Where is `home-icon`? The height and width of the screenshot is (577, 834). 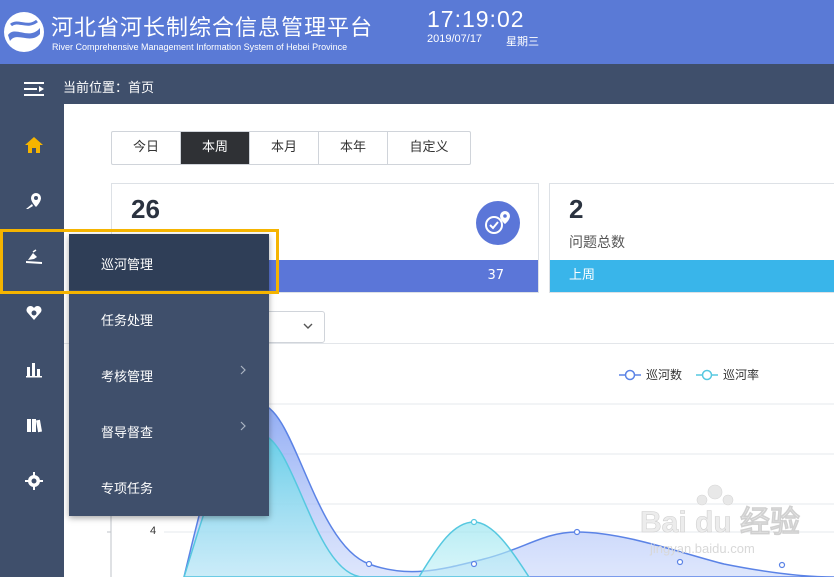 home-icon is located at coordinates (34, 145).